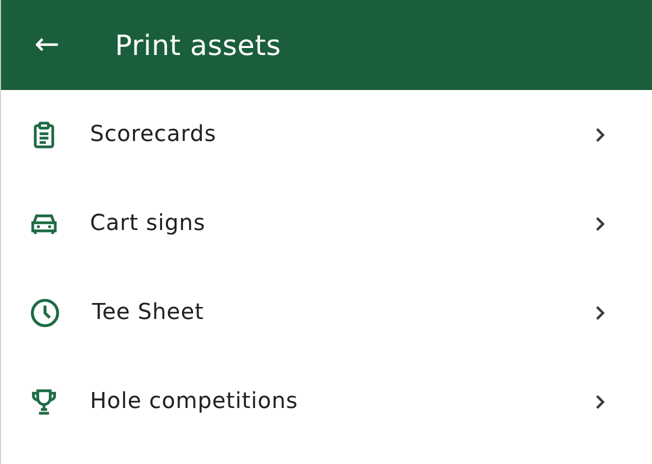 The height and width of the screenshot is (464, 652). Describe the element at coordinates (194, 401) in the screenshot. I see `menu-label: Hole competitions` at that location.